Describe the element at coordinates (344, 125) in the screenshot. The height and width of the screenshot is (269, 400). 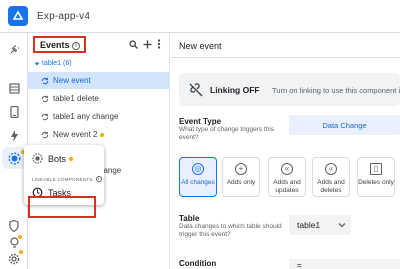
I see `event-type-data-change-button: Data Change` at that location.